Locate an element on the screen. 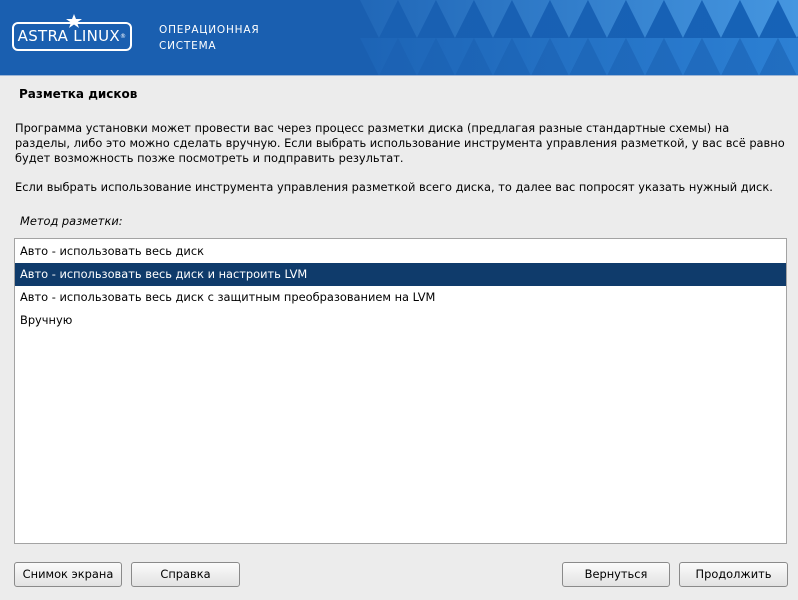 This screenshot has height=600, width=798. continue-button: Продолжить is located at coordinates (733, 574).